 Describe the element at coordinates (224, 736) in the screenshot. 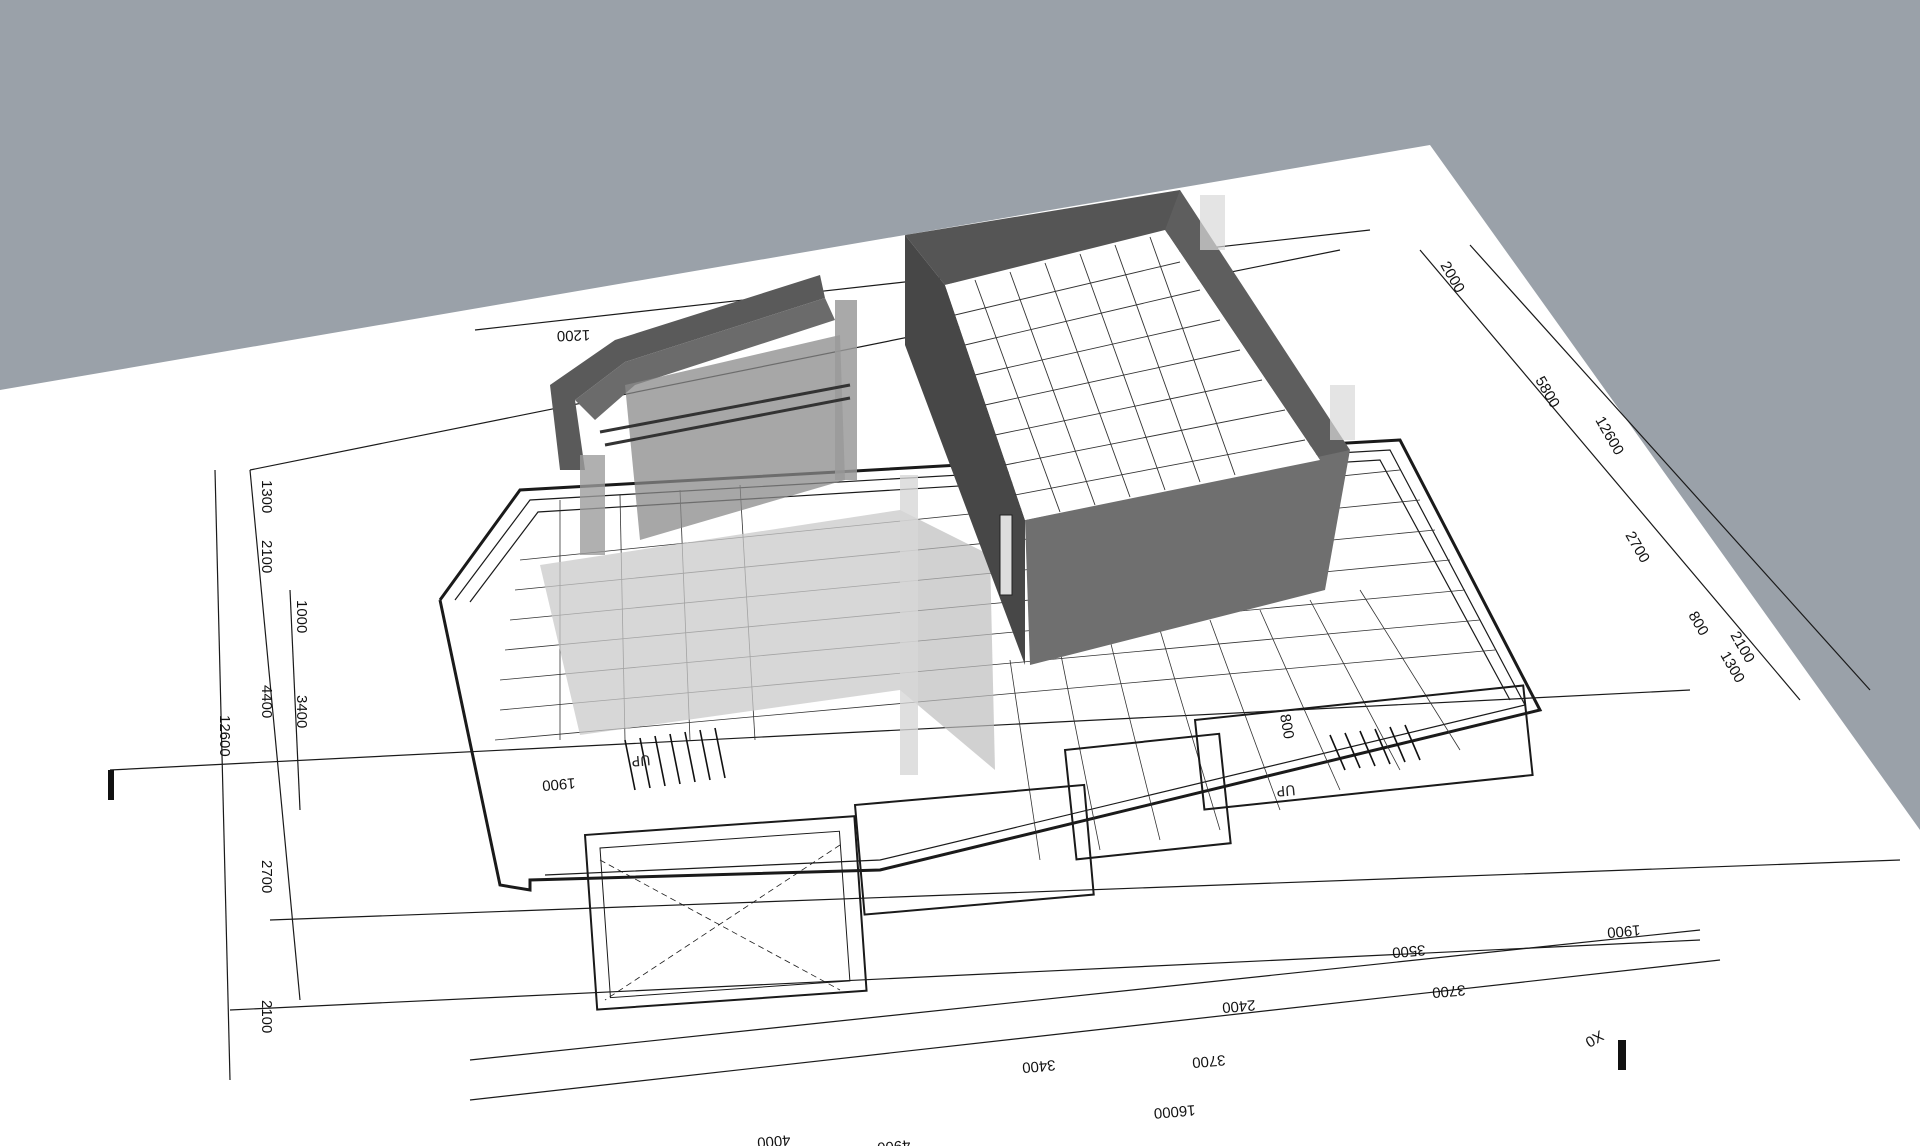

I see `dim-left-6: 12600` at that location.